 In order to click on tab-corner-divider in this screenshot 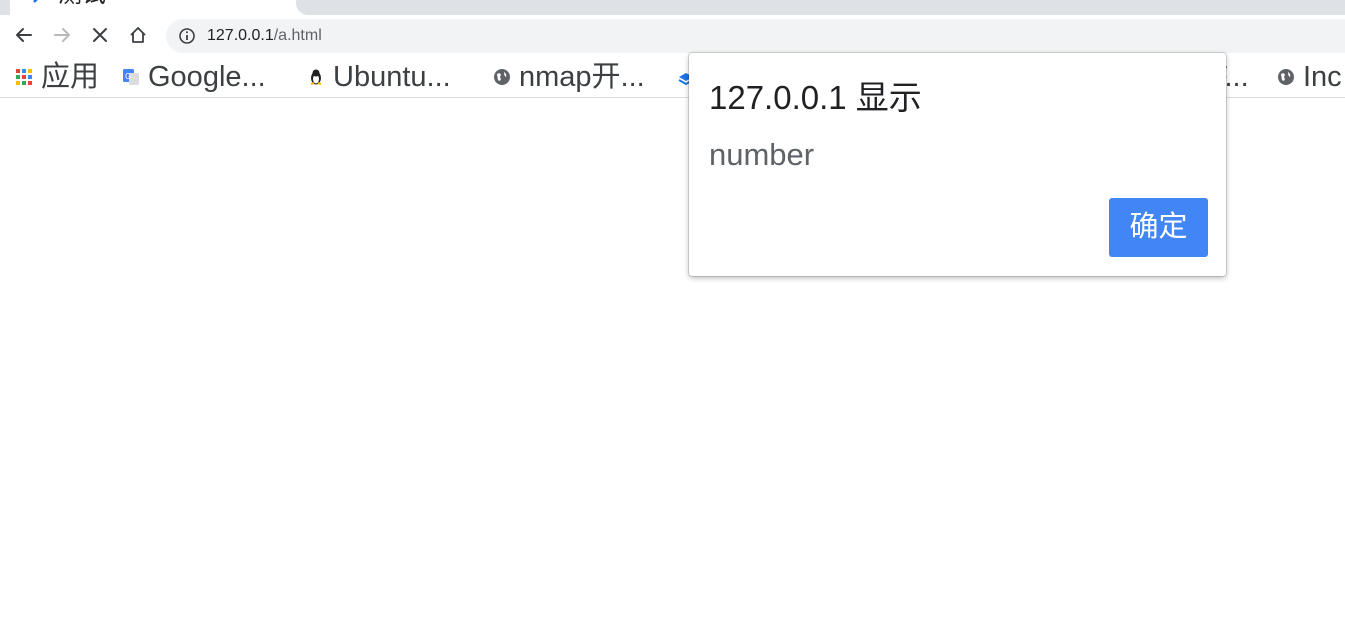, I will do `click(303, 7)`.